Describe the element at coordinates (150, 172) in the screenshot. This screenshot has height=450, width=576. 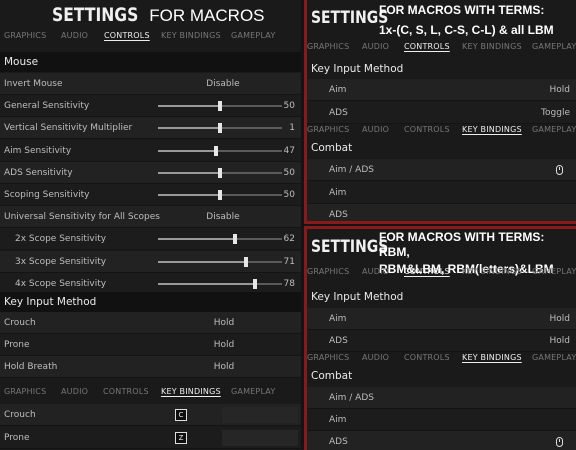
I see `setting-row-ads-sensitivity: ADS Sensitivity 50` at that location.